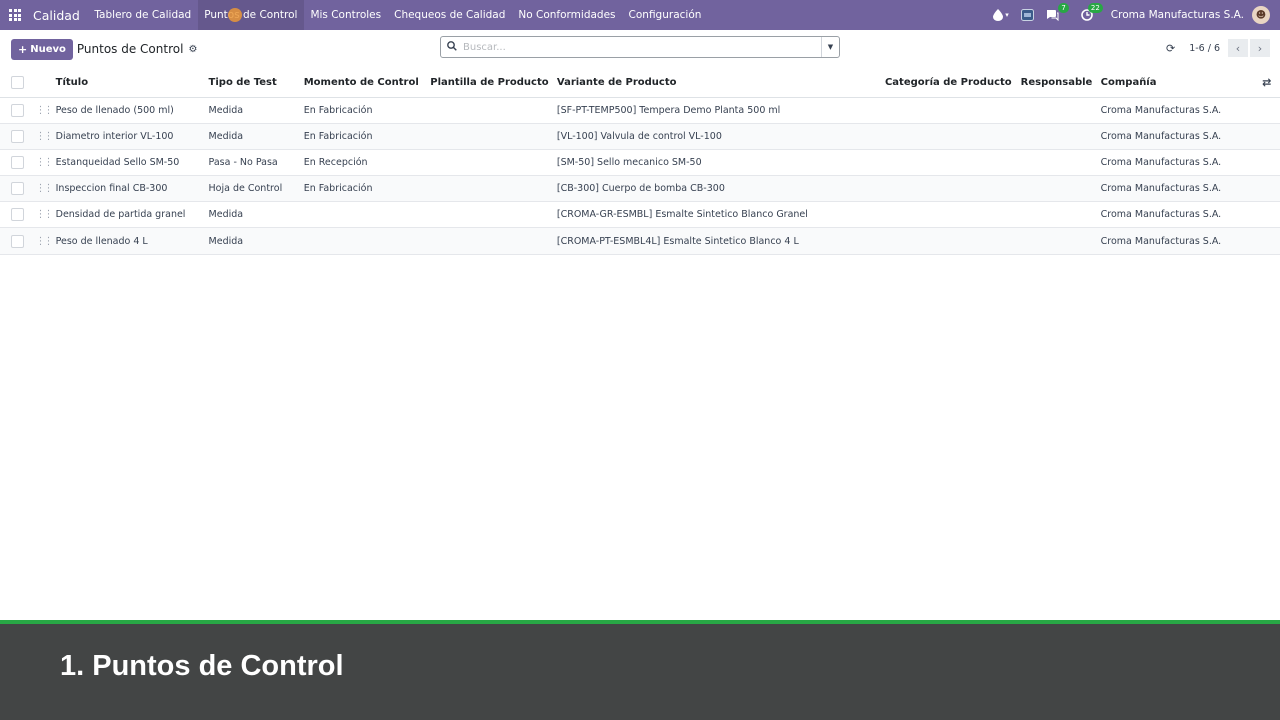 Image resolution: width=1280 pixels, height=720 pixels. Describe the element at coordinates (1238, 48) in the screenshot. I see `pager-previous-button: ‹` at that location.